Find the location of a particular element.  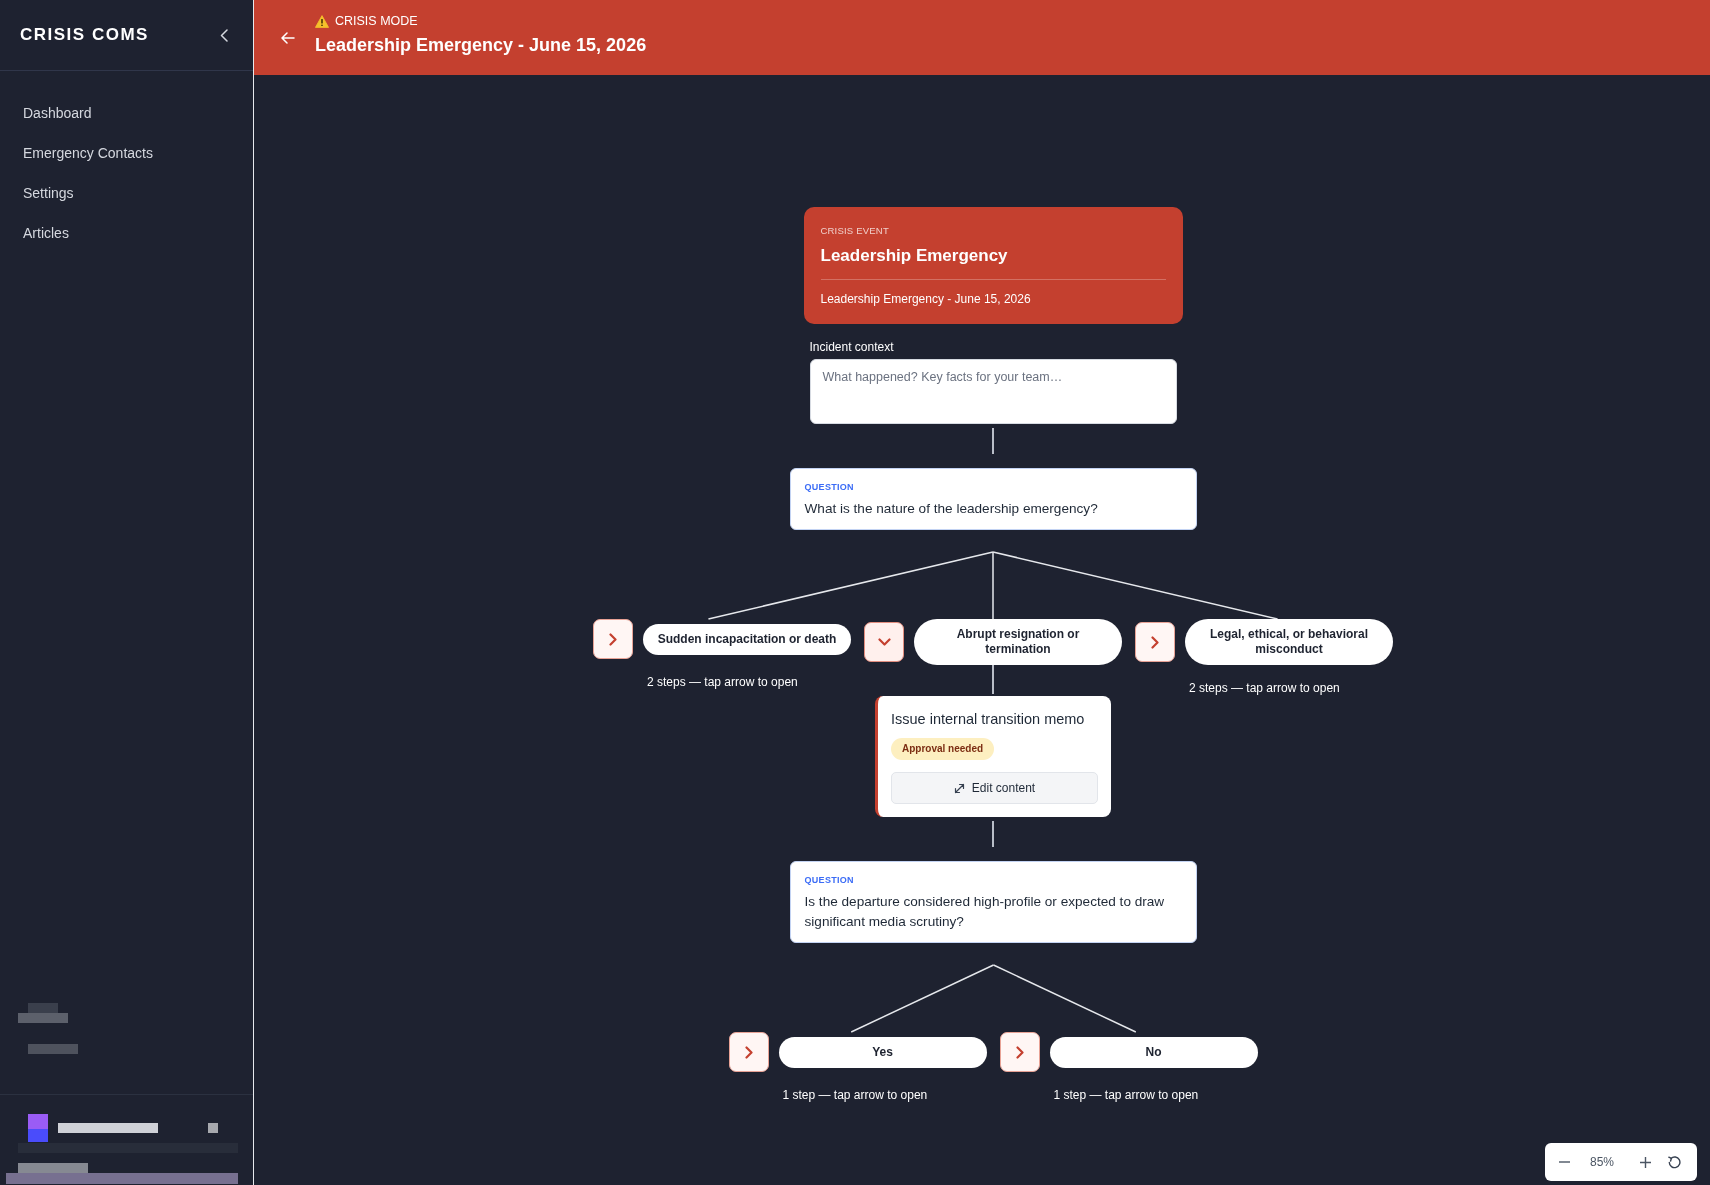

chevron-down-icon is located at coordinates (884, 642).